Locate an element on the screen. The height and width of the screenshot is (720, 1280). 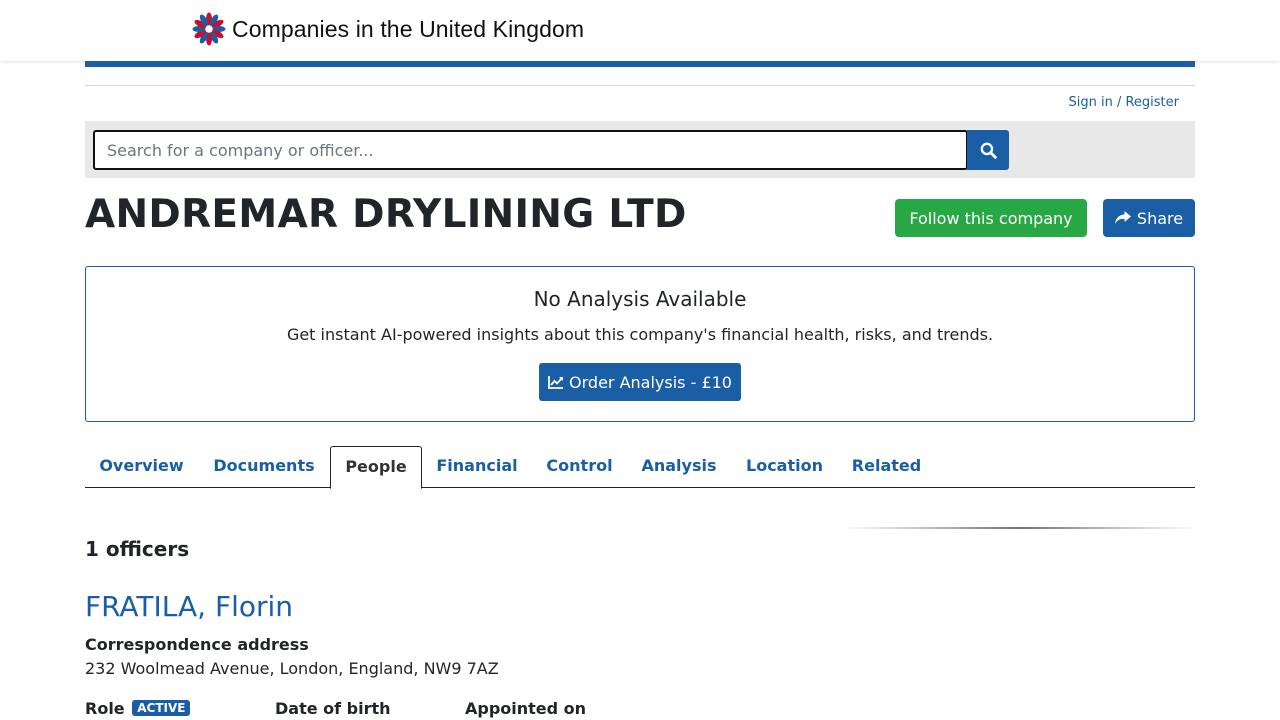
search-bar is located at coordinates (640, 149).